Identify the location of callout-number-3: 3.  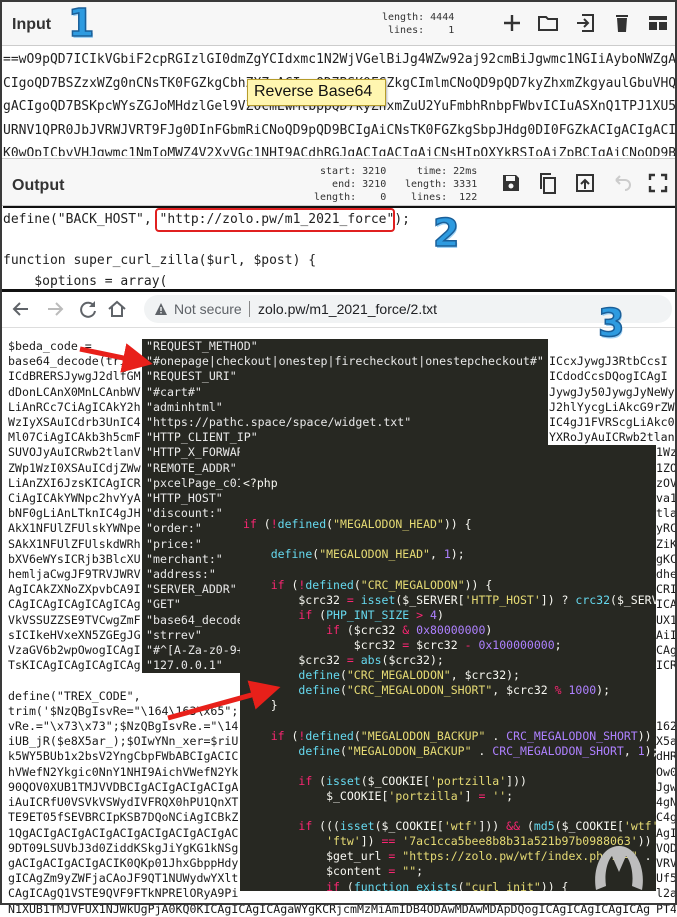
(611, 323).